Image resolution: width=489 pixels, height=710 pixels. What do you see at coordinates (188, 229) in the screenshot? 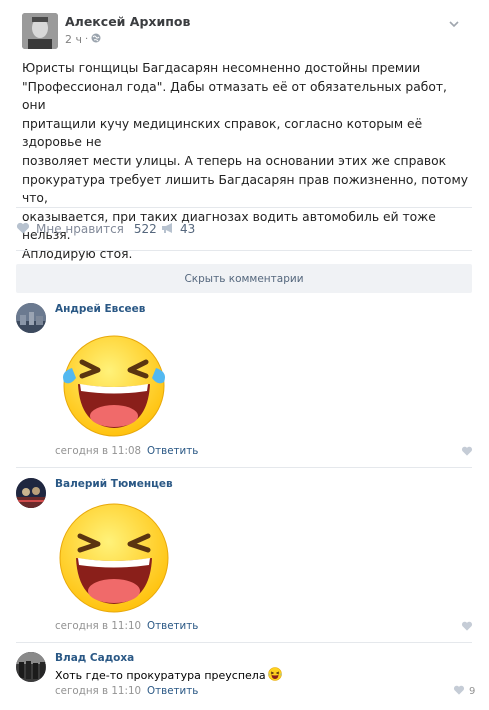
I see `share-count: 43` at bounding box center [188, 229].